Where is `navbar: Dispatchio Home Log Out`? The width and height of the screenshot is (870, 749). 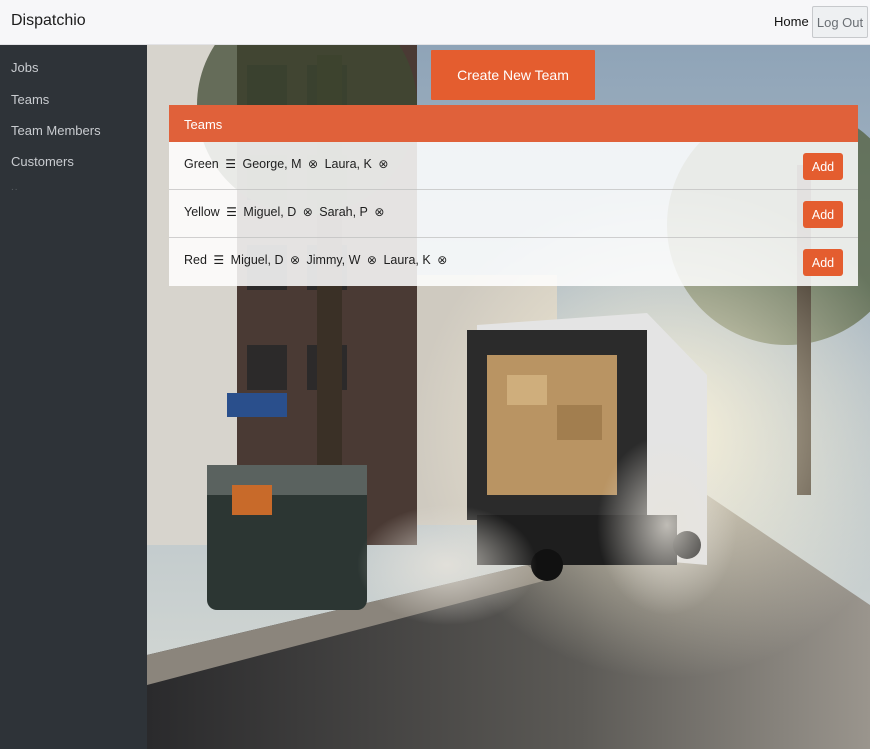
navbar: Dispatchio Home Log Out is located at coordinates (435, 22).